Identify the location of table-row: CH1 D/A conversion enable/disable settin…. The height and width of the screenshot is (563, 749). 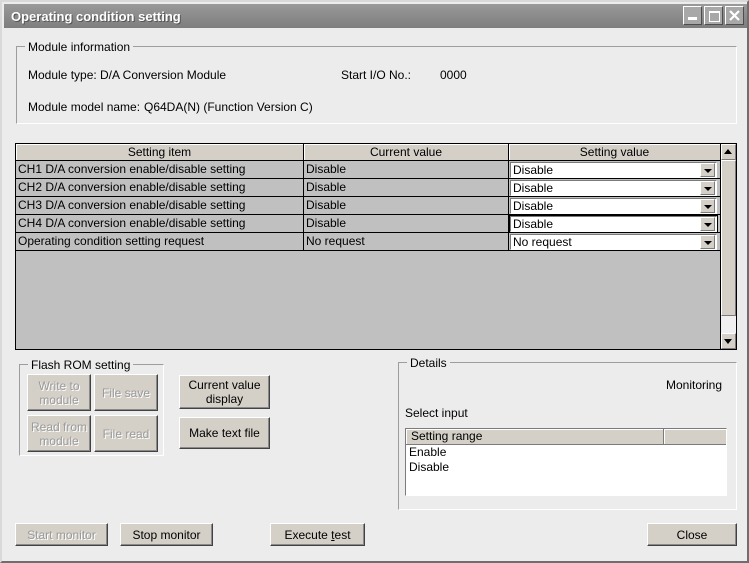
(376, 170).